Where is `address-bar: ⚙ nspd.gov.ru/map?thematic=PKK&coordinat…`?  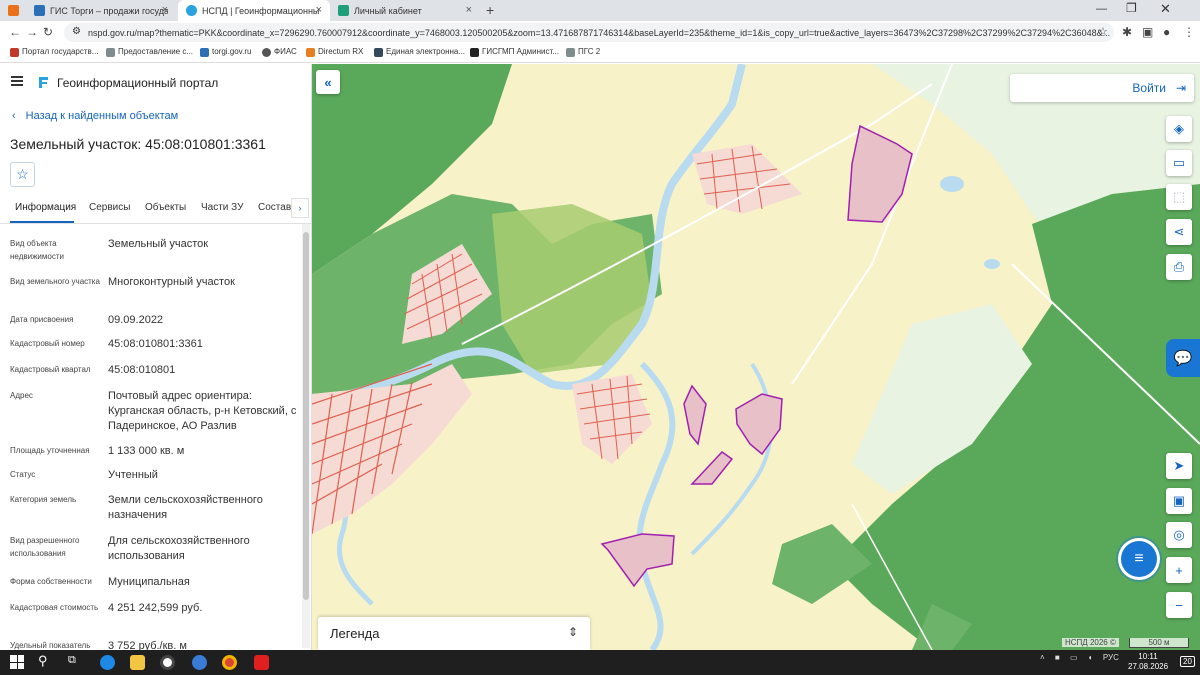
address-bar: ⚙ nspd.gov.ru/map?thematic=PKK&coordinat… is located at coordinates (589, 32).